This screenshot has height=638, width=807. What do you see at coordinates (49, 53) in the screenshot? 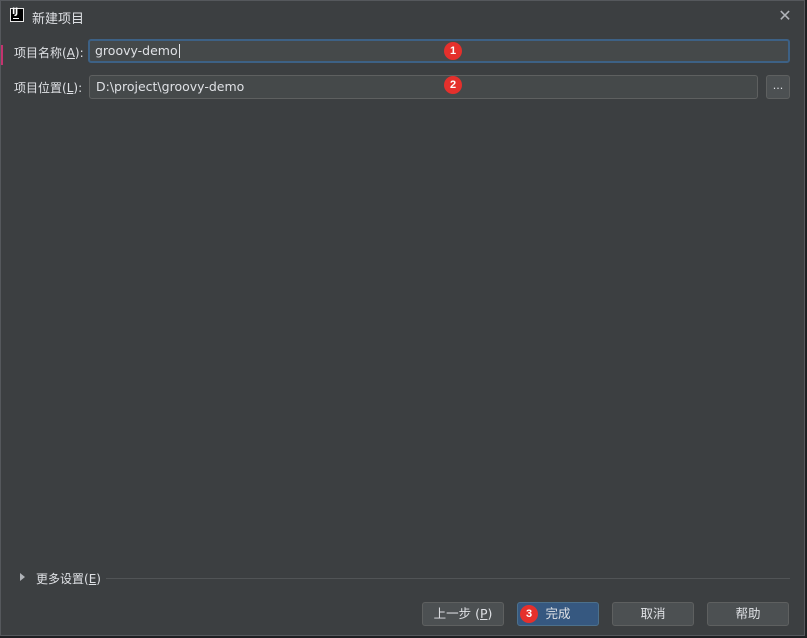
I see `project-name-label: 项目名称(A):` at bounding box center [49, 53].